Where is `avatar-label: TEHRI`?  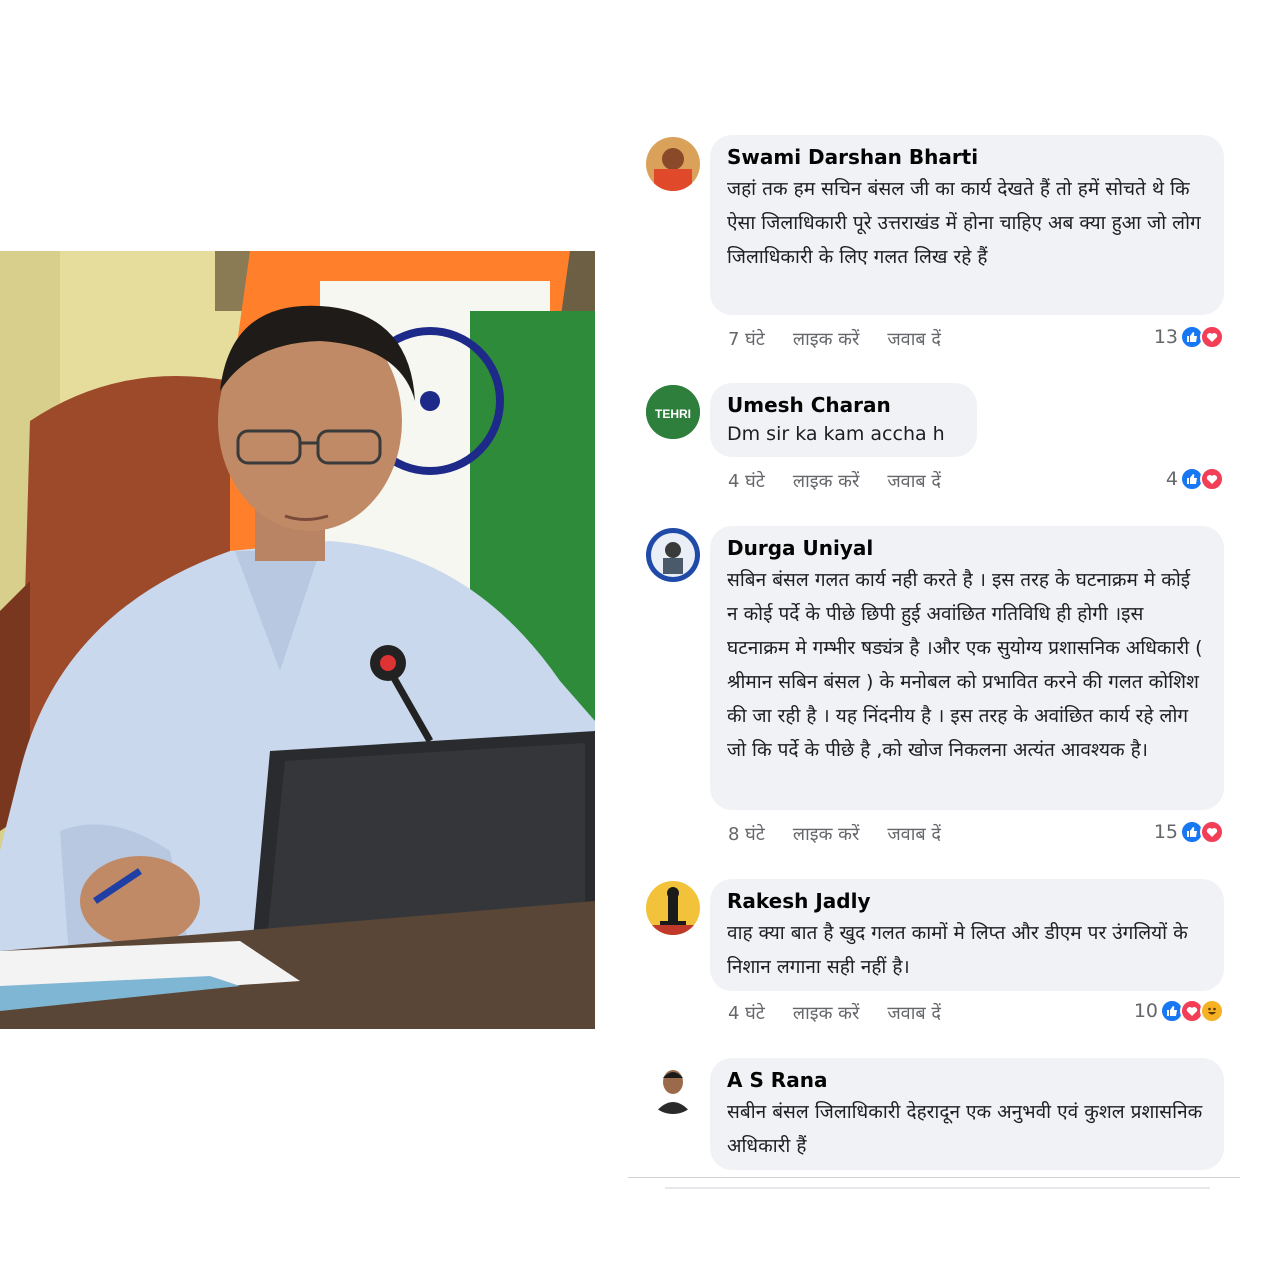 avatar-label: TEHRI is located at coordinates (673, 414).